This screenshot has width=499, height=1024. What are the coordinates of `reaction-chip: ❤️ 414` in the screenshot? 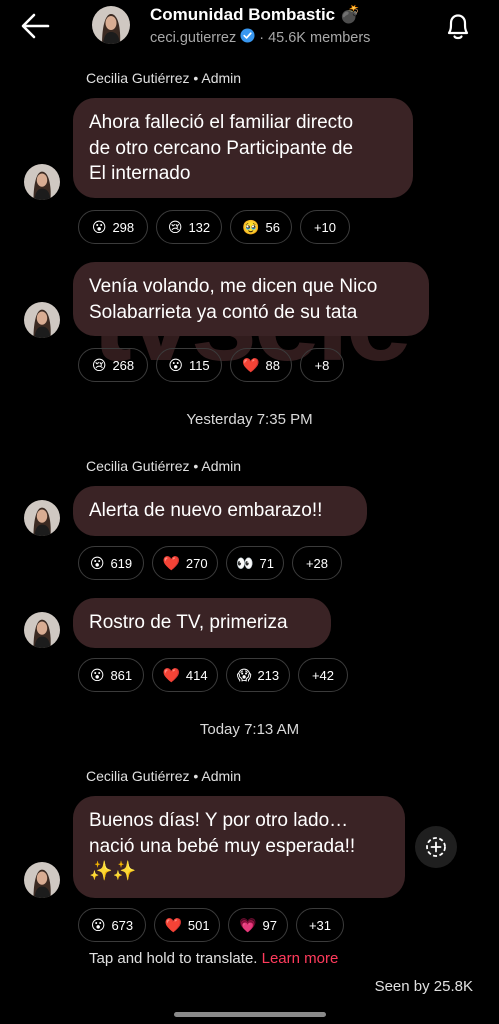 It's located at (185, 675).